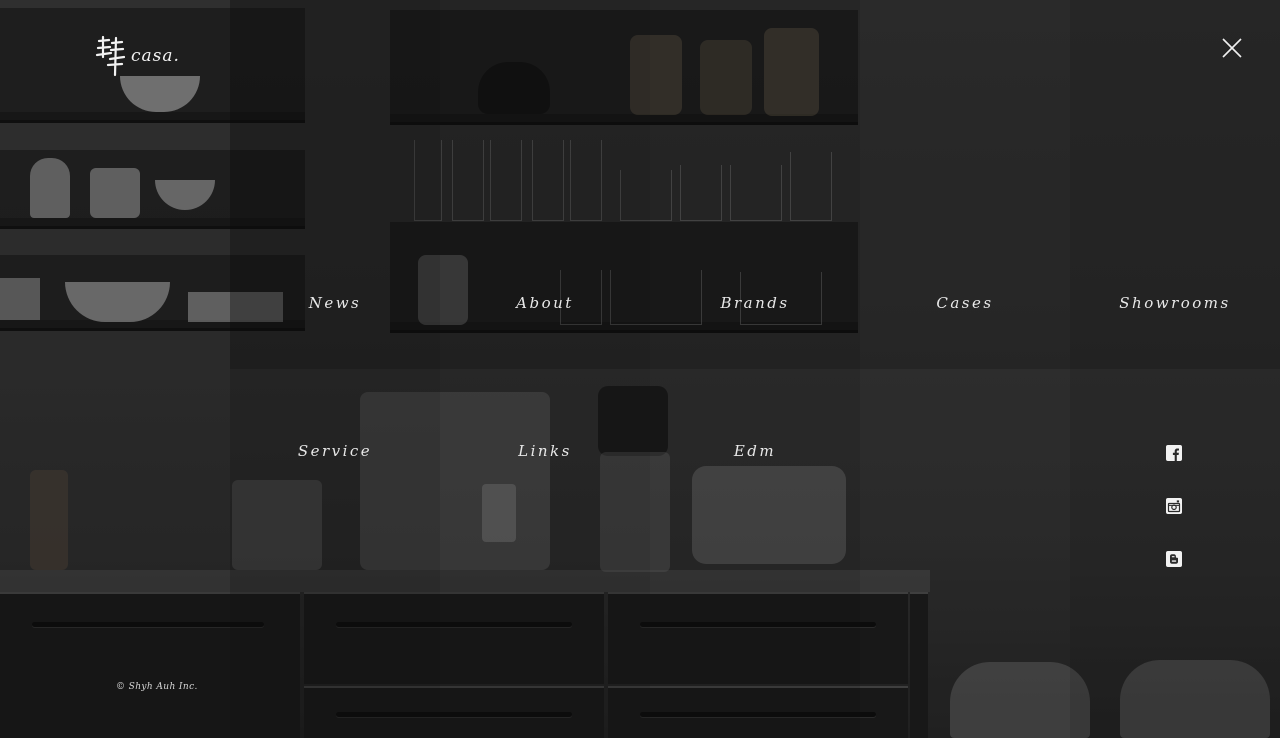 Image resolution: width=1280 pixels, height=738 pixels. What do you see at coordinates (965, 303) in the screenshot?
I see `menu-item-cases: Cases` at bounding box center [965, 303].